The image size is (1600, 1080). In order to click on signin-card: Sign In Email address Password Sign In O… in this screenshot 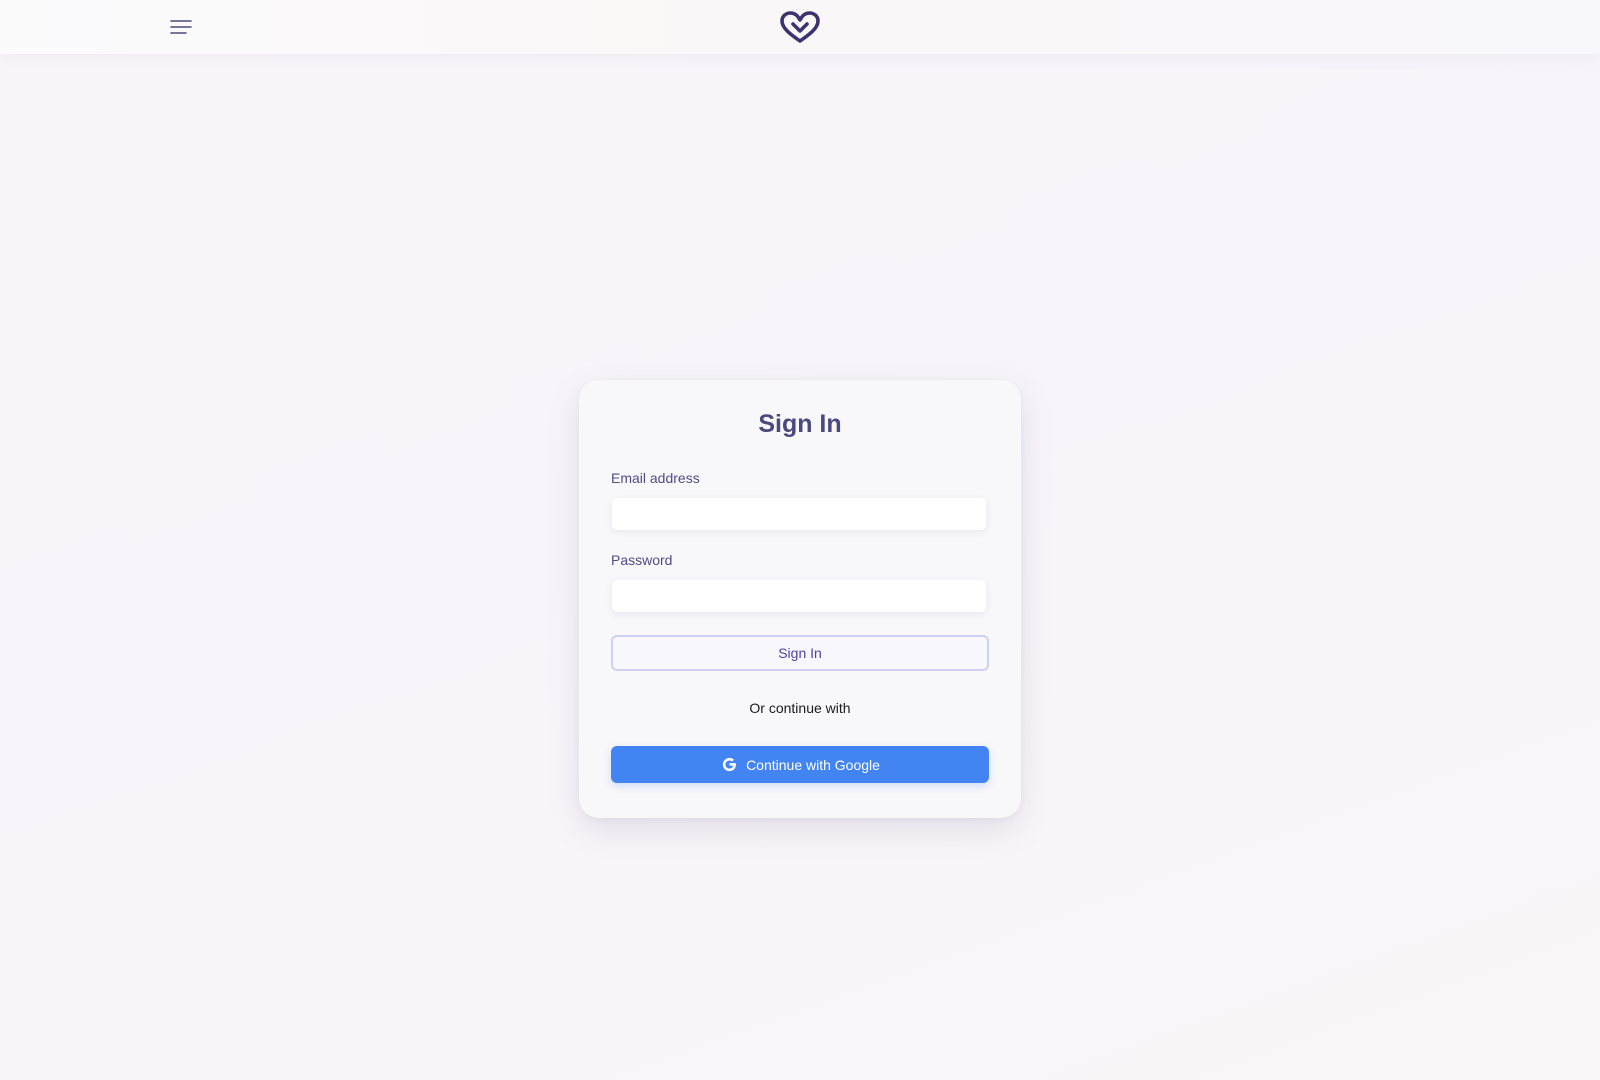, I will do `click(800, 599)`.